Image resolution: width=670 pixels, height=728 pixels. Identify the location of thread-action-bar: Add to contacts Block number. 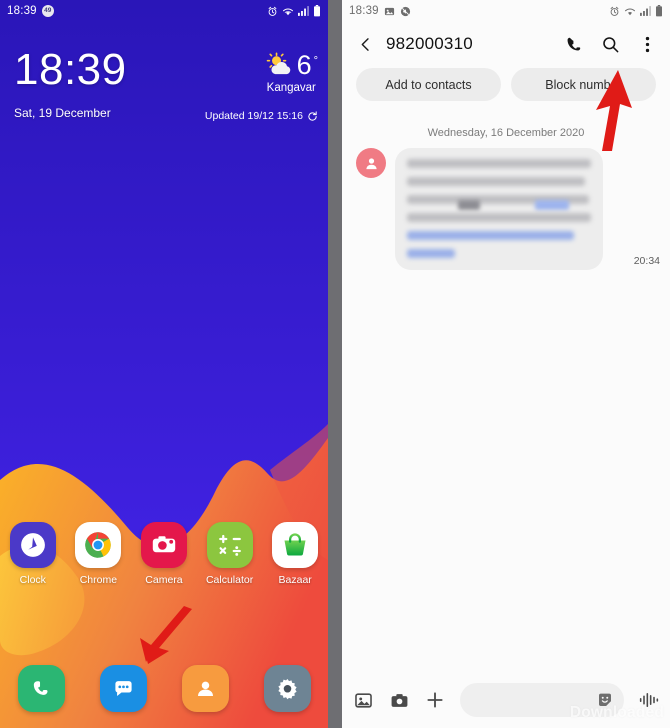
(506, 84).